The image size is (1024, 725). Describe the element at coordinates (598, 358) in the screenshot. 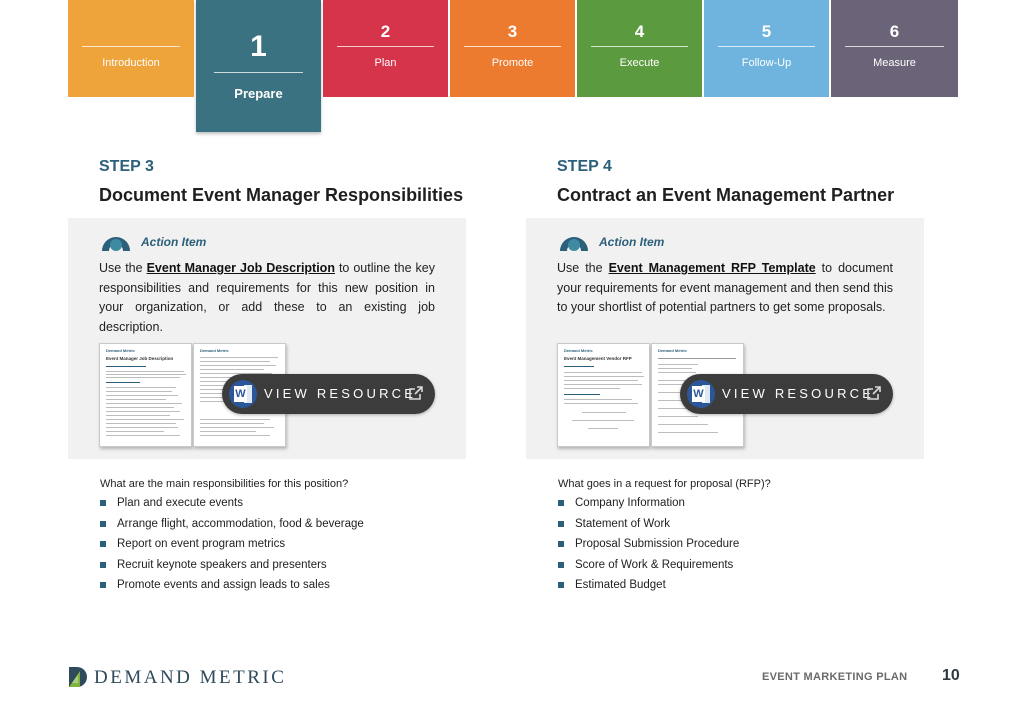

I see `thumbnail-title: Event Management Vendor RFP` at that location.